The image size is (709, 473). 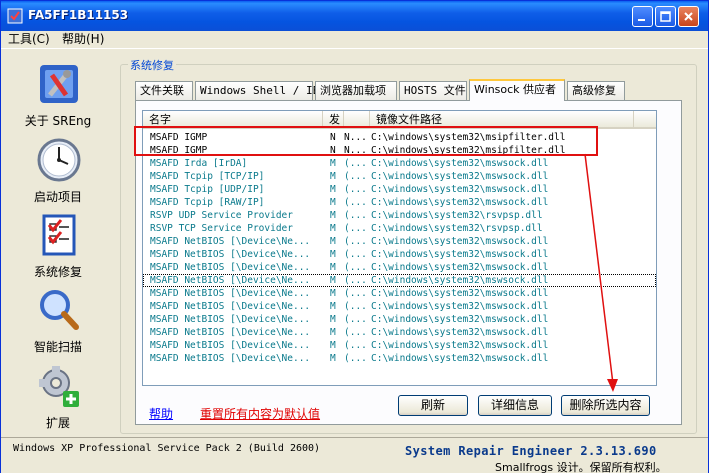 I want to click on nav-item-system-repair: 系统修复, so click(x=58, y=242).